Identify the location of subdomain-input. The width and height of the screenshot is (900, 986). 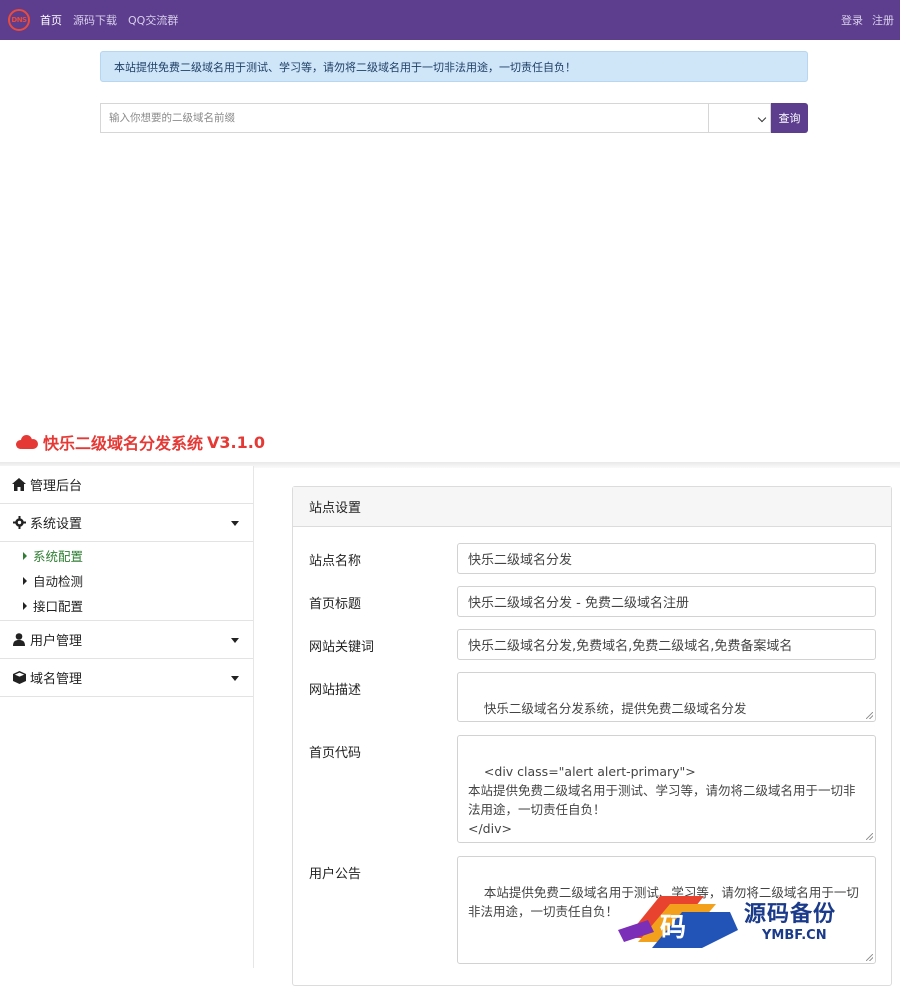
(404, 118).